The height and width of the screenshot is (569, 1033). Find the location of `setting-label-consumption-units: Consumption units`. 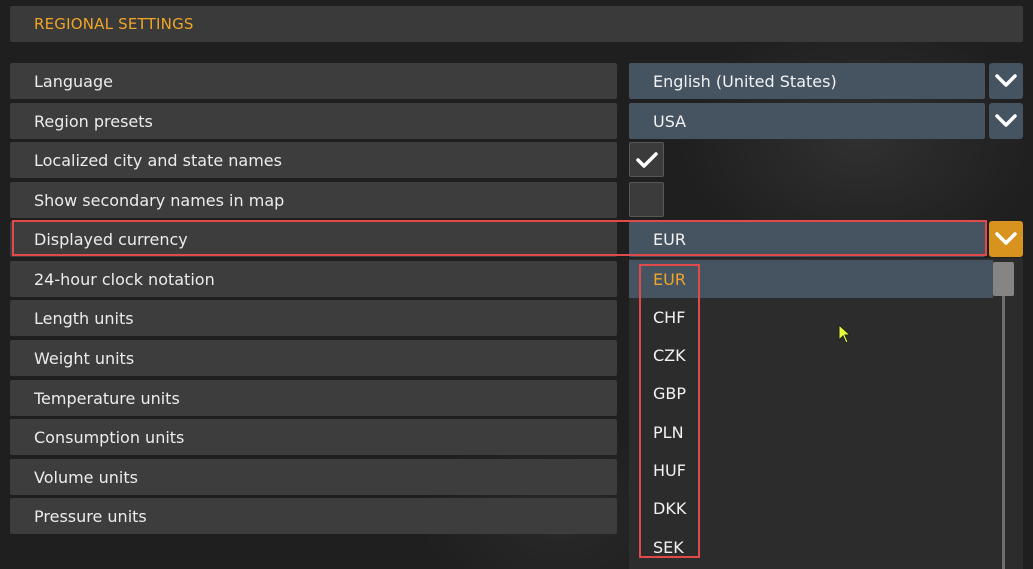

setting-label-consumption-units: Consumption units is located at coordinates (313, 437).